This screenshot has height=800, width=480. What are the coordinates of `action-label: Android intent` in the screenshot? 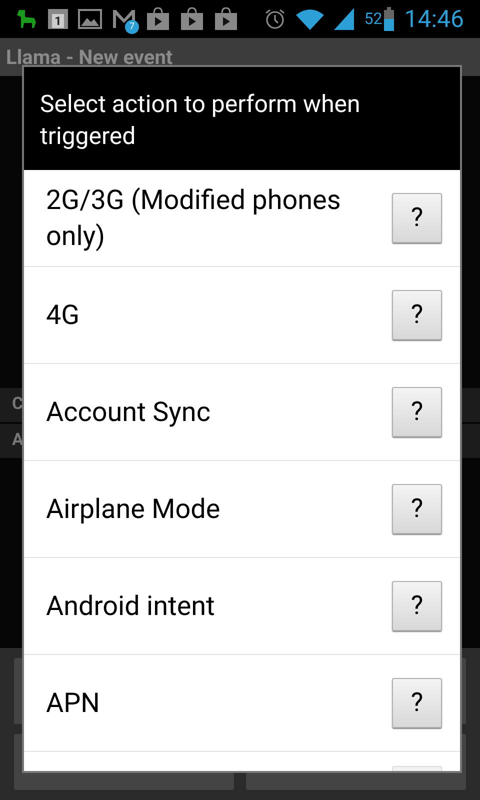 It's located at (131, 606).